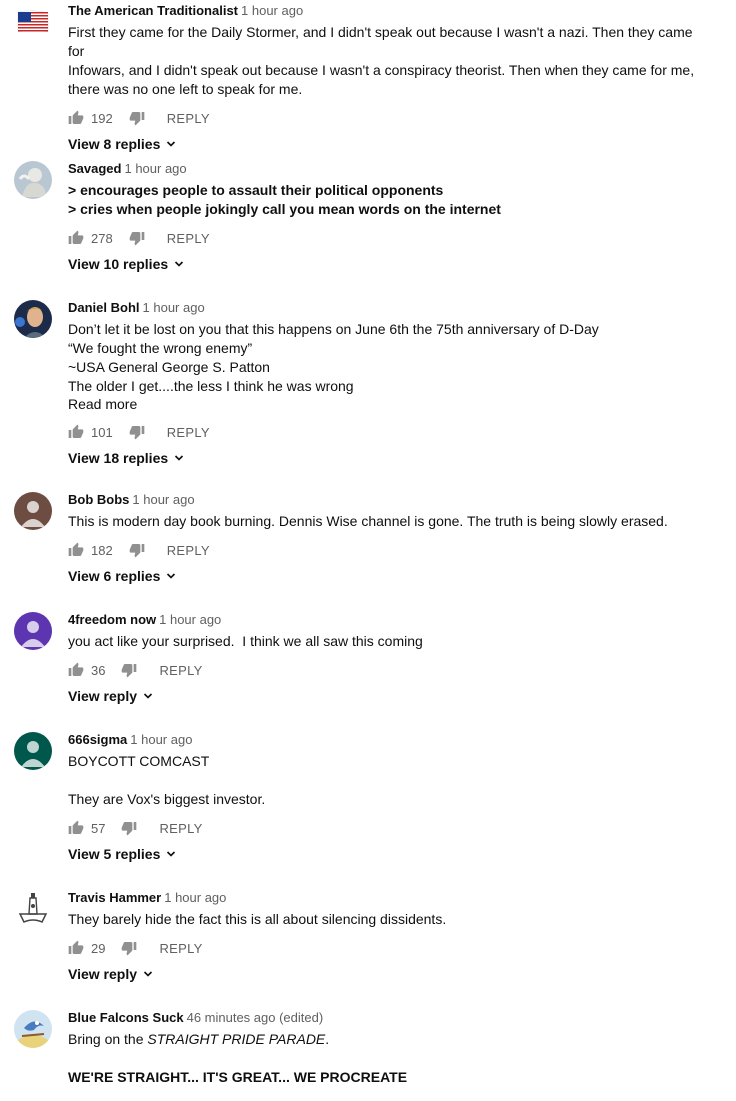 This screenshot has height=1101, width=736. What do you see at coordinates (388, 11) in the screenshot?
I see `comment-header: The American Traditionalist 1 hour ago` at bounding box center [388, 11].